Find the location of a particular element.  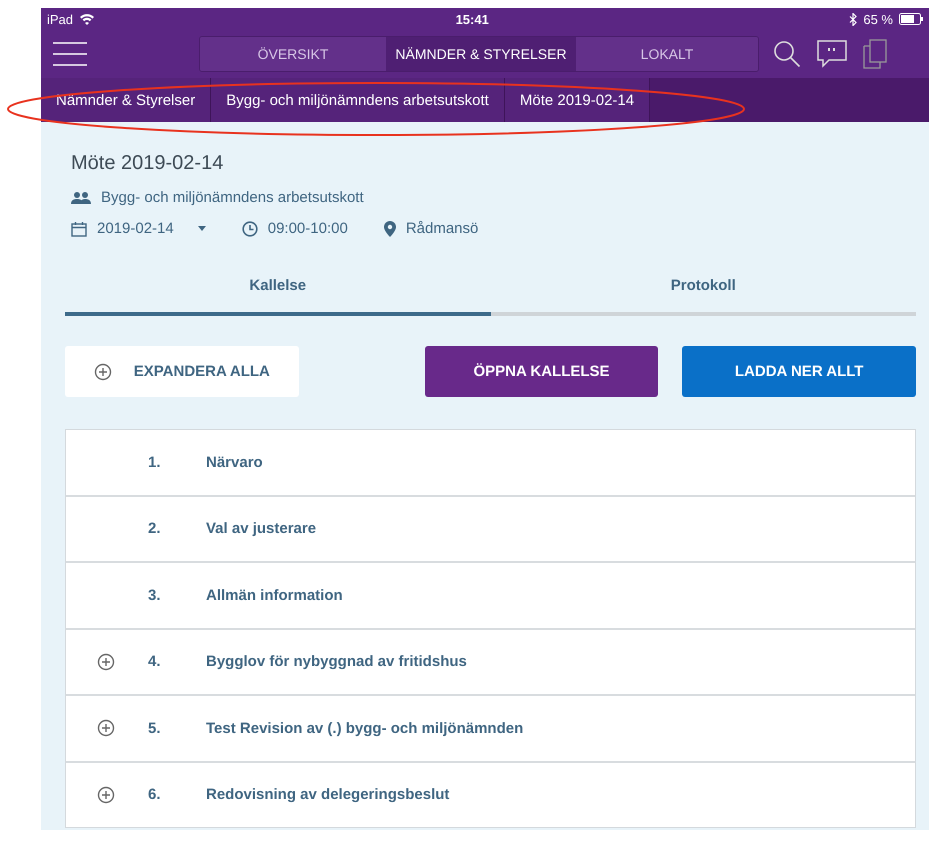

agenda-item-title: Närvaro is located at coordinates (234, 462).